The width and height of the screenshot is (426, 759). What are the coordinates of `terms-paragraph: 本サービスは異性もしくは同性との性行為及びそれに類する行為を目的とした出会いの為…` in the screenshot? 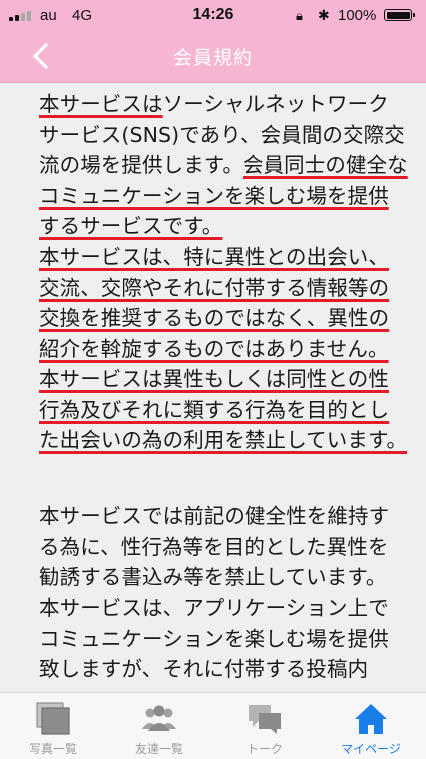 It's located at (224, 410).